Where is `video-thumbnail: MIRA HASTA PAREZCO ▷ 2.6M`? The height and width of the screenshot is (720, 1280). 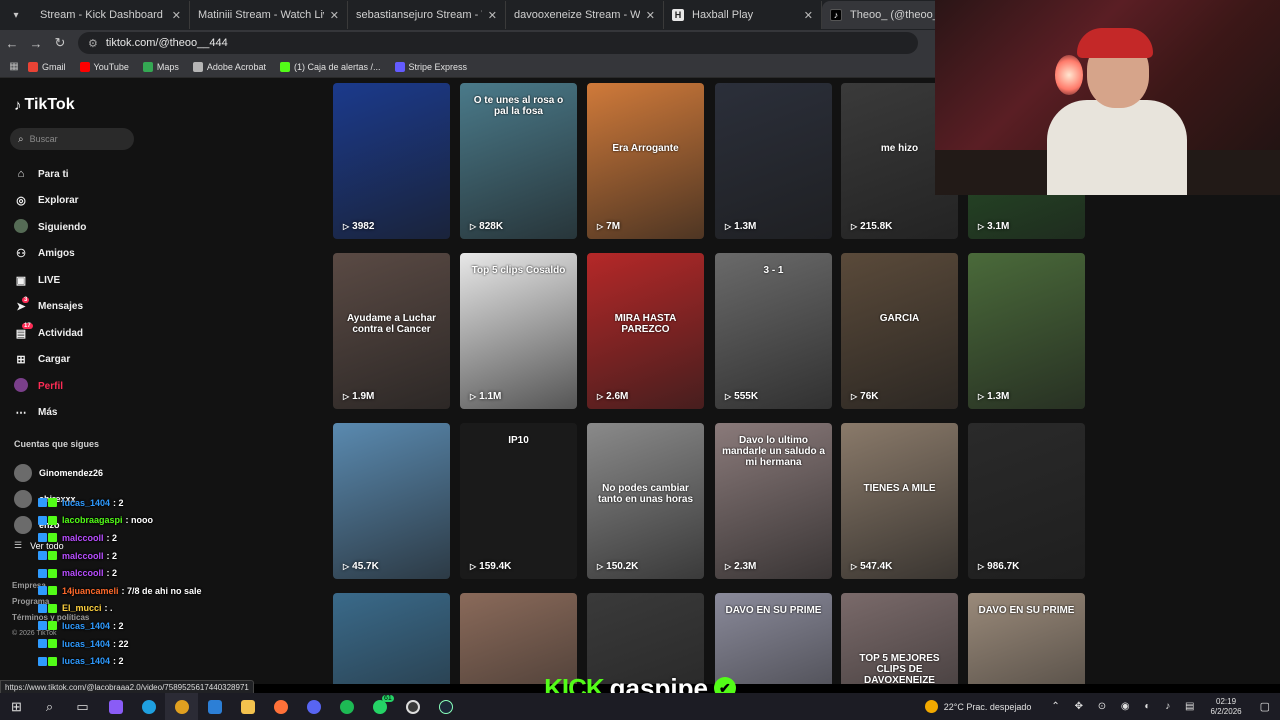 video-thumbnail: MIRA HASTA PAREZCO ▷ 2.6M is located at coordinates (645, 331).